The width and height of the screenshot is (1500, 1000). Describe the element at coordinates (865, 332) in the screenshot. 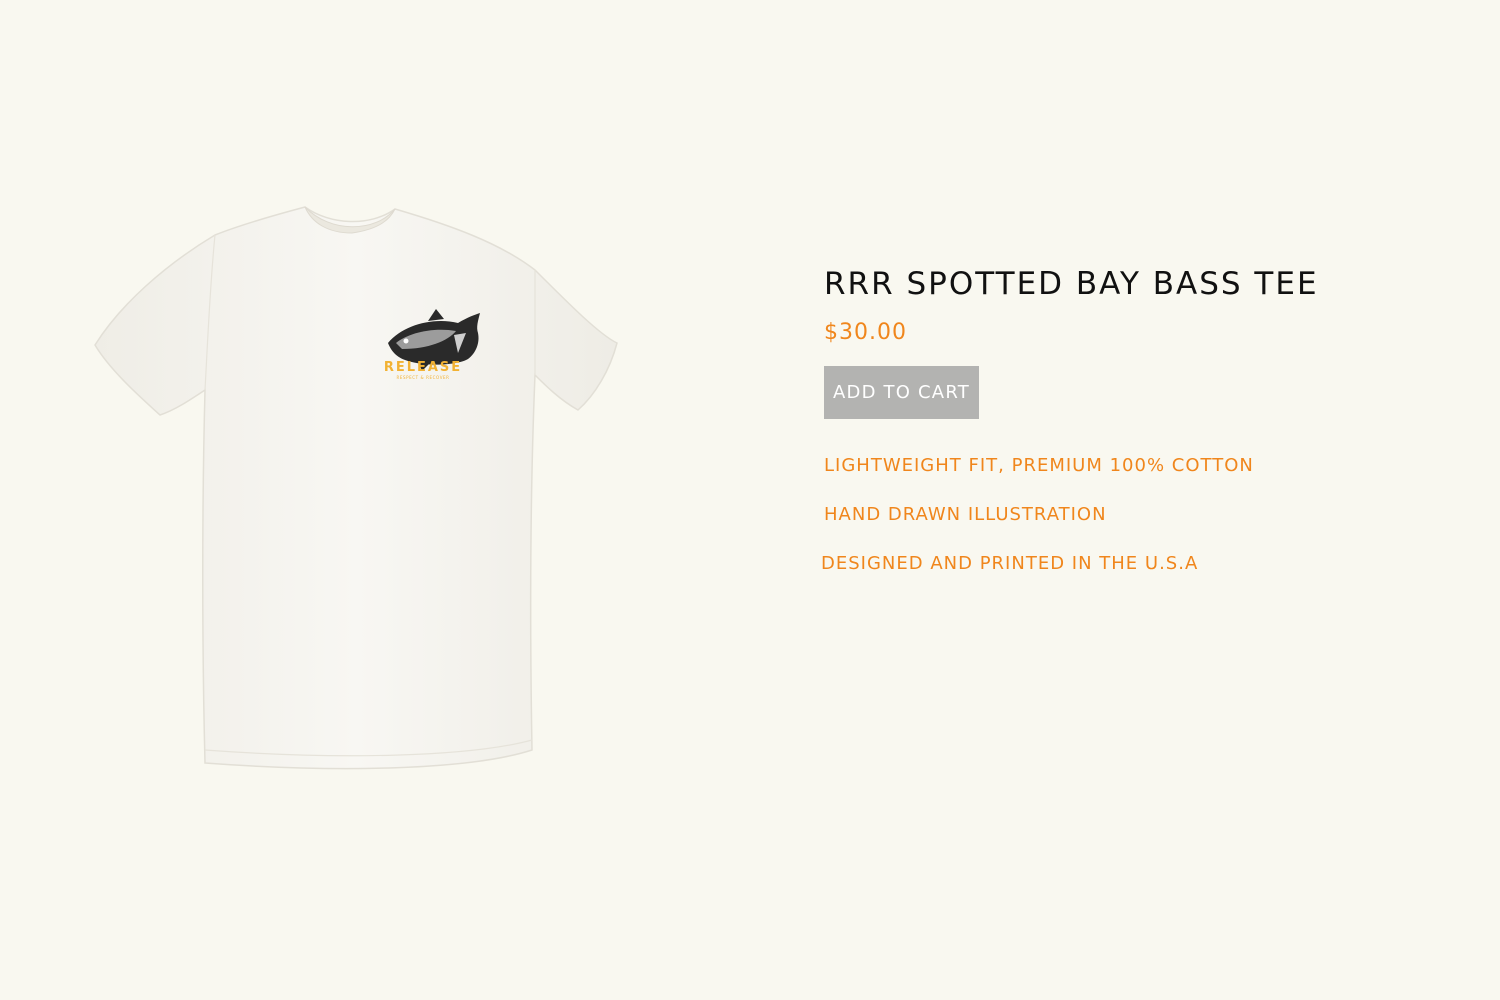

I see `product-price: $30.00` at that location.